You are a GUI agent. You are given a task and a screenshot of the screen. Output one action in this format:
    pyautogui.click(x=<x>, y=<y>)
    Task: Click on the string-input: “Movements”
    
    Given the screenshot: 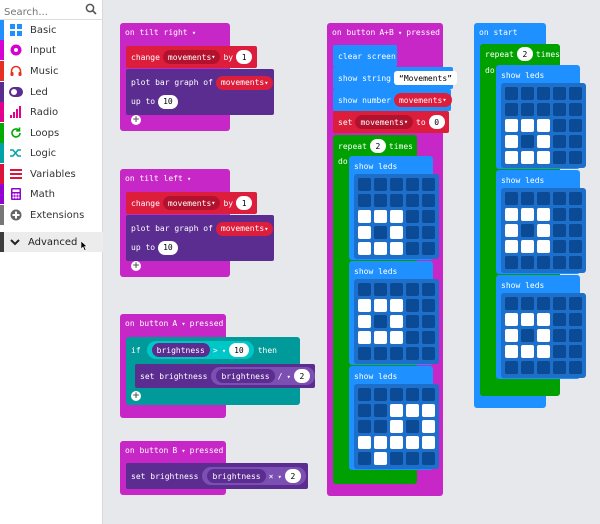 What is the action you would take?
    pyautogui.click(x=425, y=78)
    